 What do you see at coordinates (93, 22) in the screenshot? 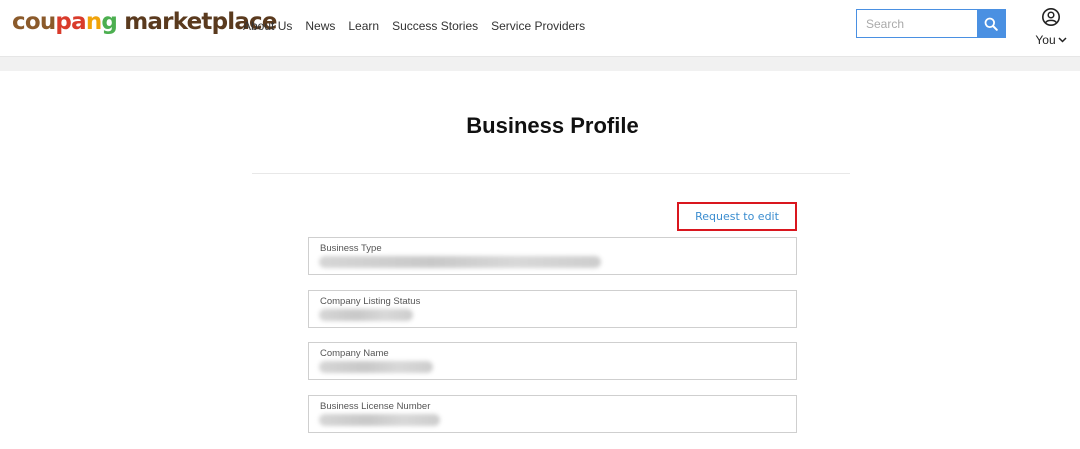
I see `logo-part: n` at bounding box center [93, 22].